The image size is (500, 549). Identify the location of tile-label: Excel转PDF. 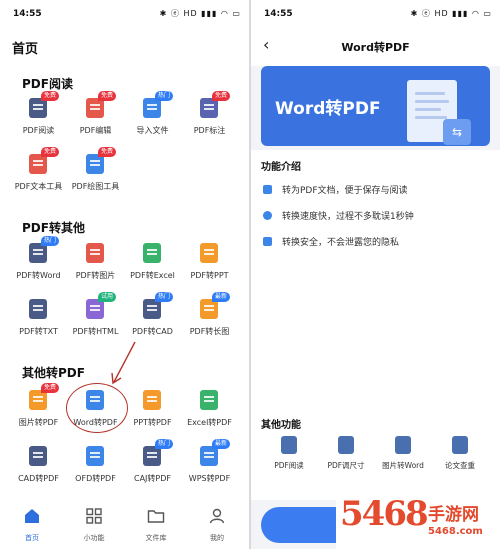
(209, 422).